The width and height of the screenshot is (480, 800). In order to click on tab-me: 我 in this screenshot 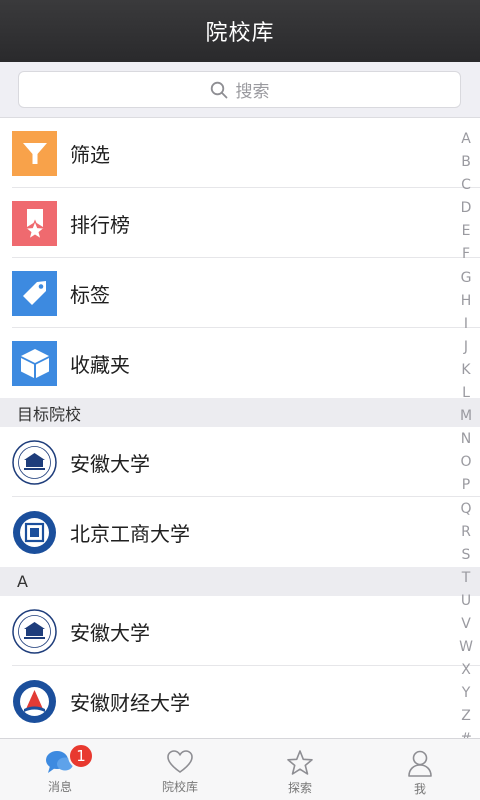, I will do `click(420, 769)`.